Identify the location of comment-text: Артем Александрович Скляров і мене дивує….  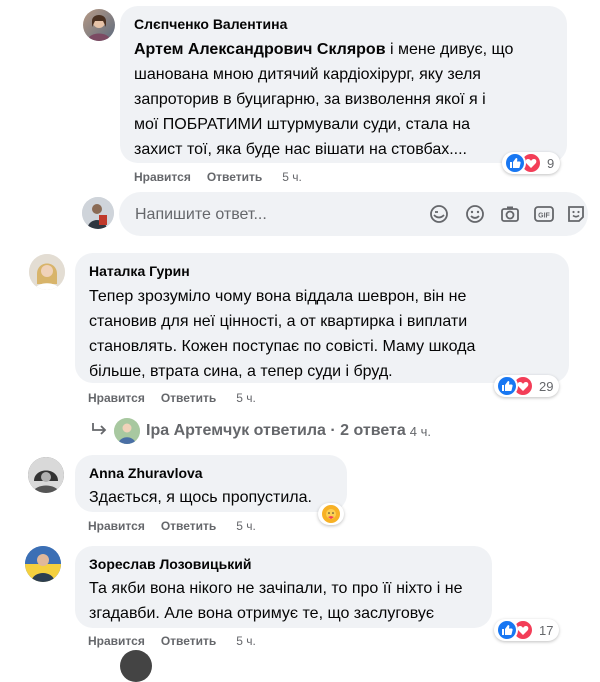
(324, 99).